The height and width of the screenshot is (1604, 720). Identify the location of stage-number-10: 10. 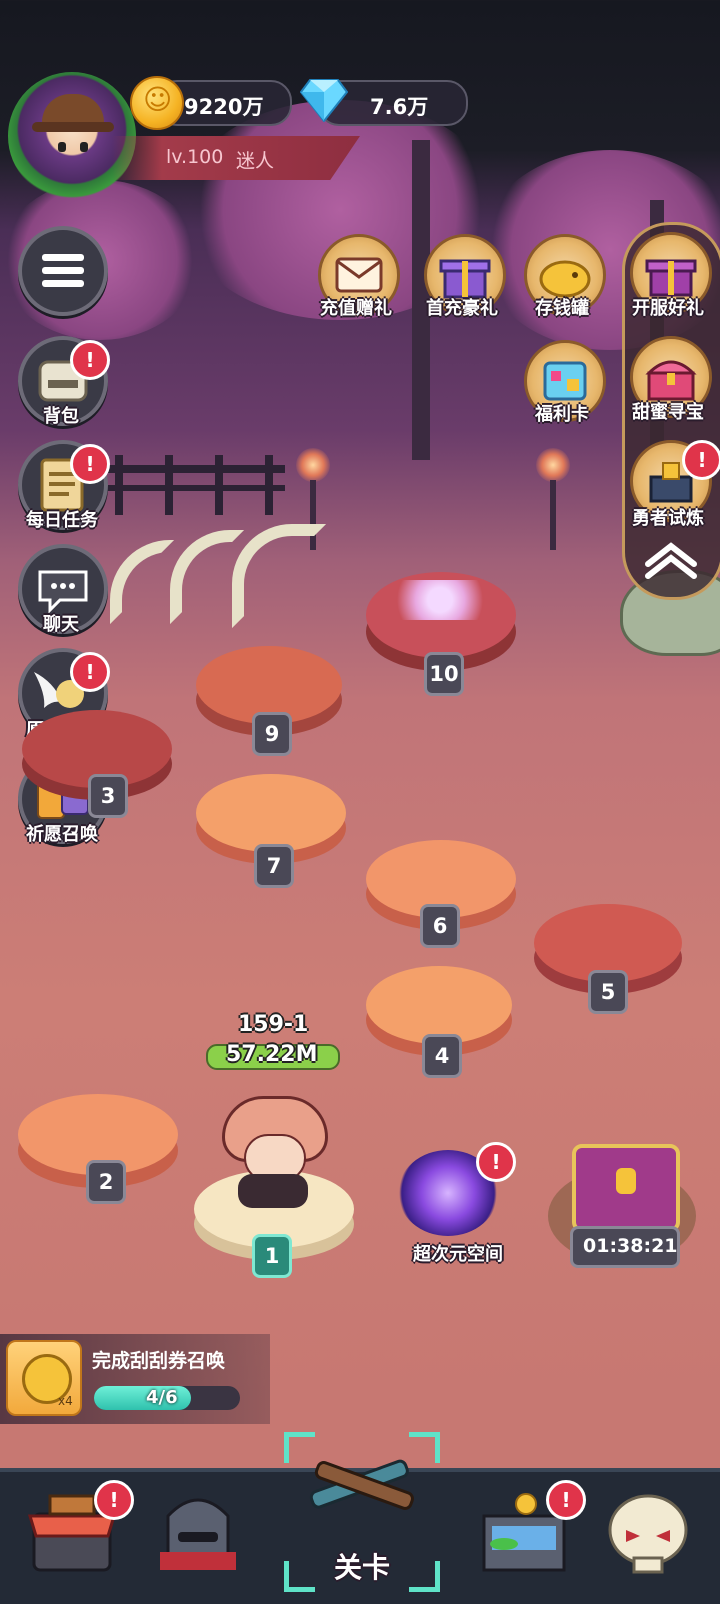
(444, 674).